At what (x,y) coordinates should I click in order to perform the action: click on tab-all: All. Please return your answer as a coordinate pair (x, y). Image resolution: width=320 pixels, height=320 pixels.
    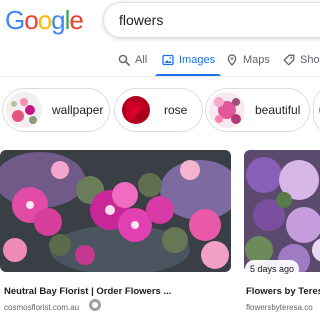
    Looking at the image, I should click on (132, 60).